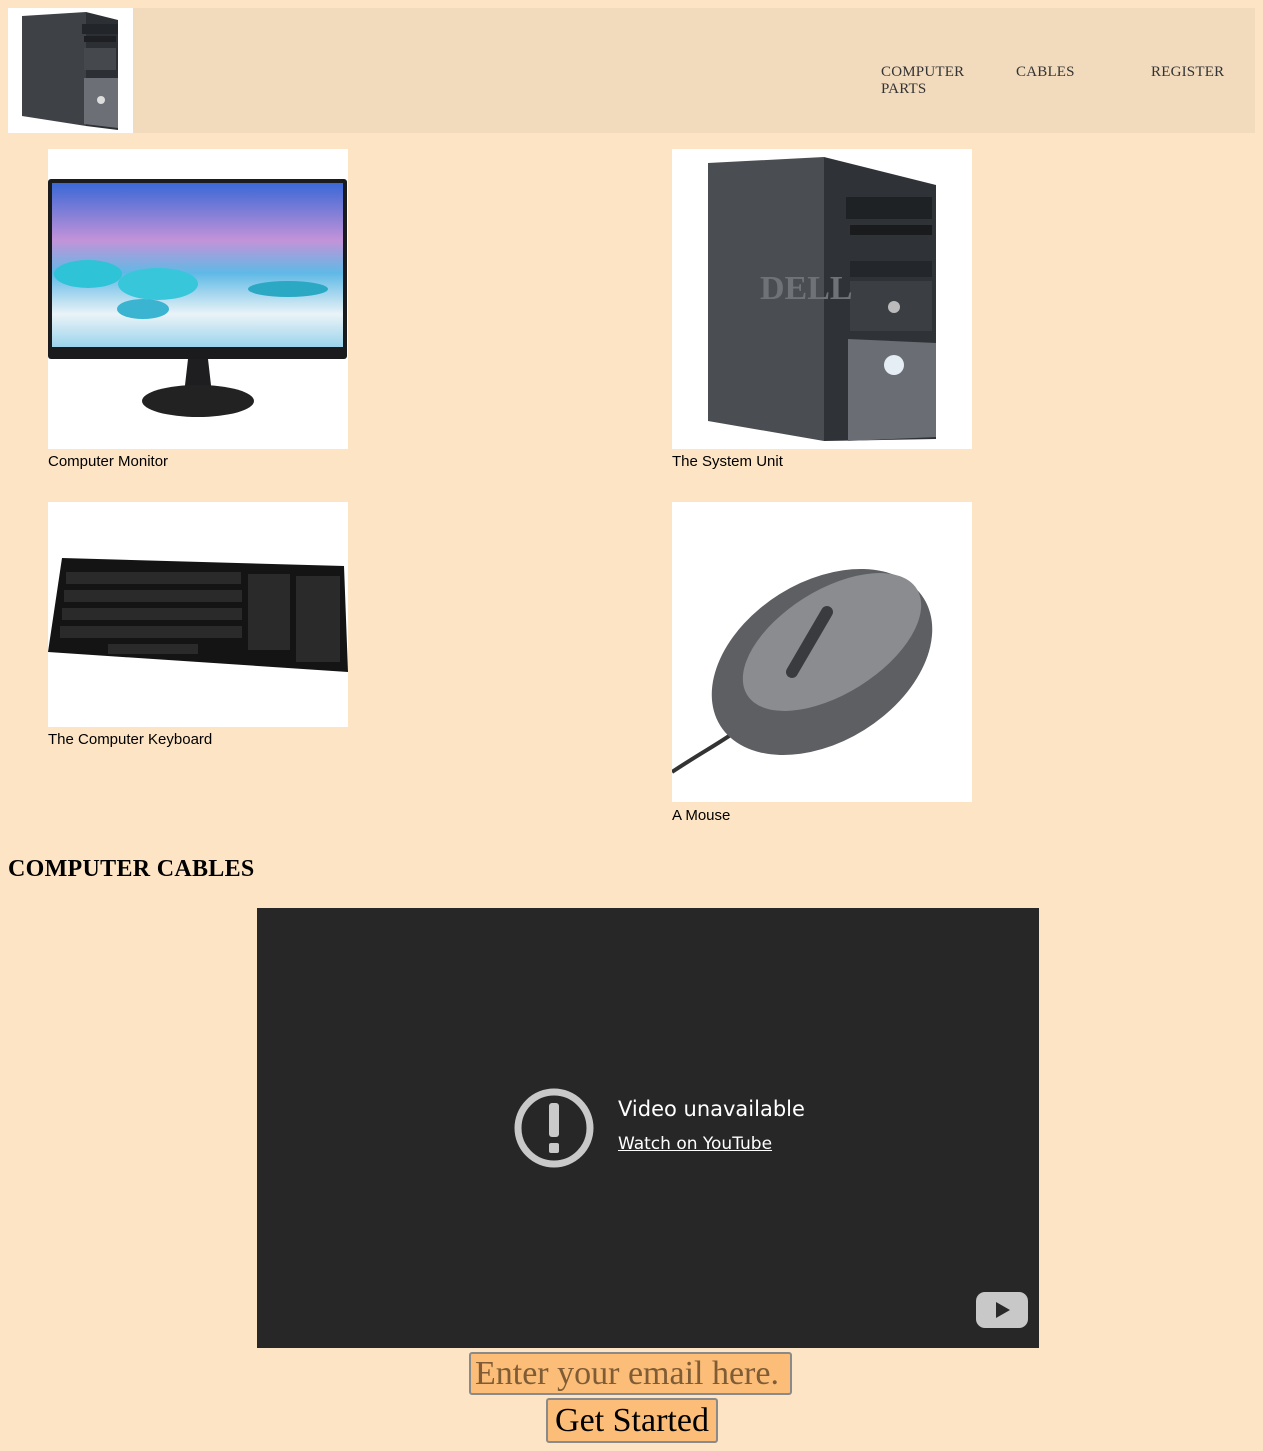  I want to click on keyboard-image, so click(198, 614).